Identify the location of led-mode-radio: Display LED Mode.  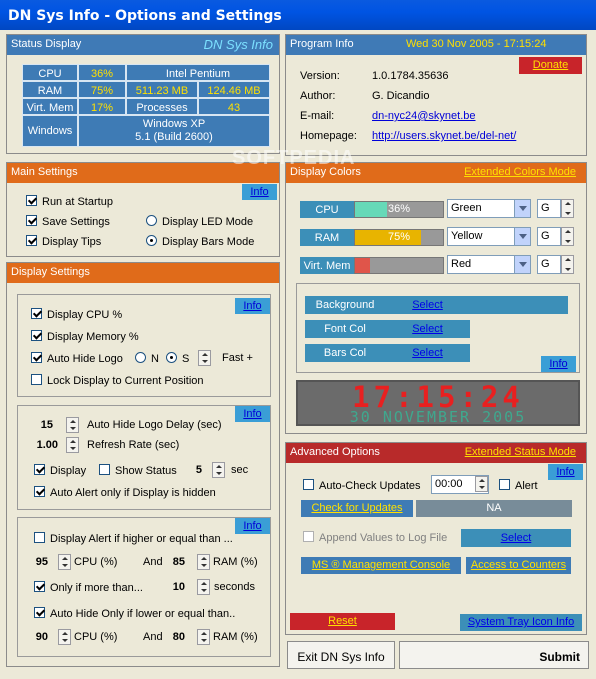
(199, 221).